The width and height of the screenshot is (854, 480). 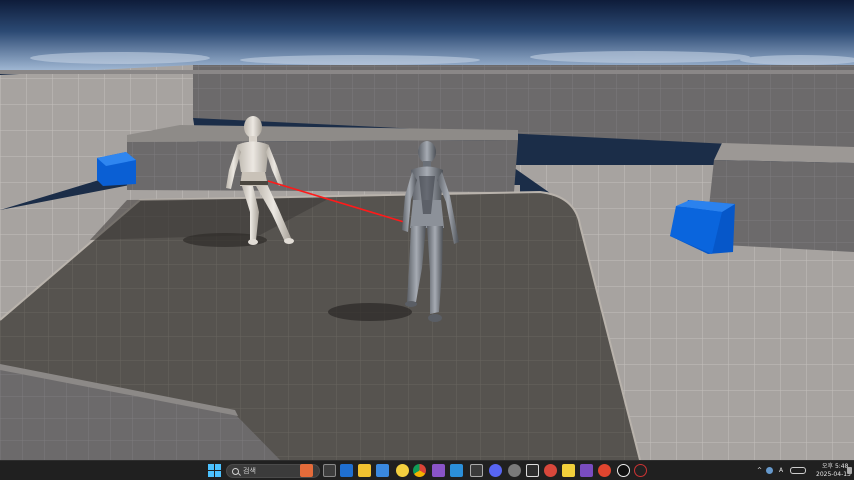 I want to click on wifi-volume-icon, so click(x=798, y=470).